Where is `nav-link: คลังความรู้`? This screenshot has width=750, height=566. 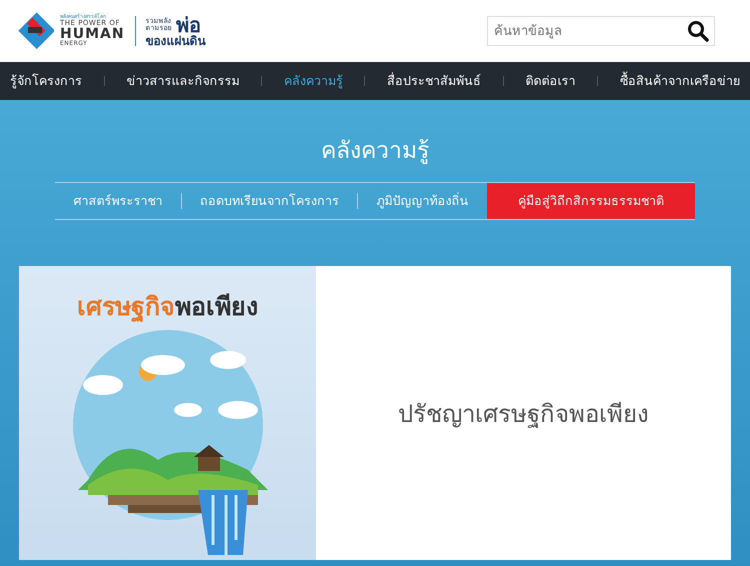
nav-link: คลังความรู้ is located at coordinates (313, 81).